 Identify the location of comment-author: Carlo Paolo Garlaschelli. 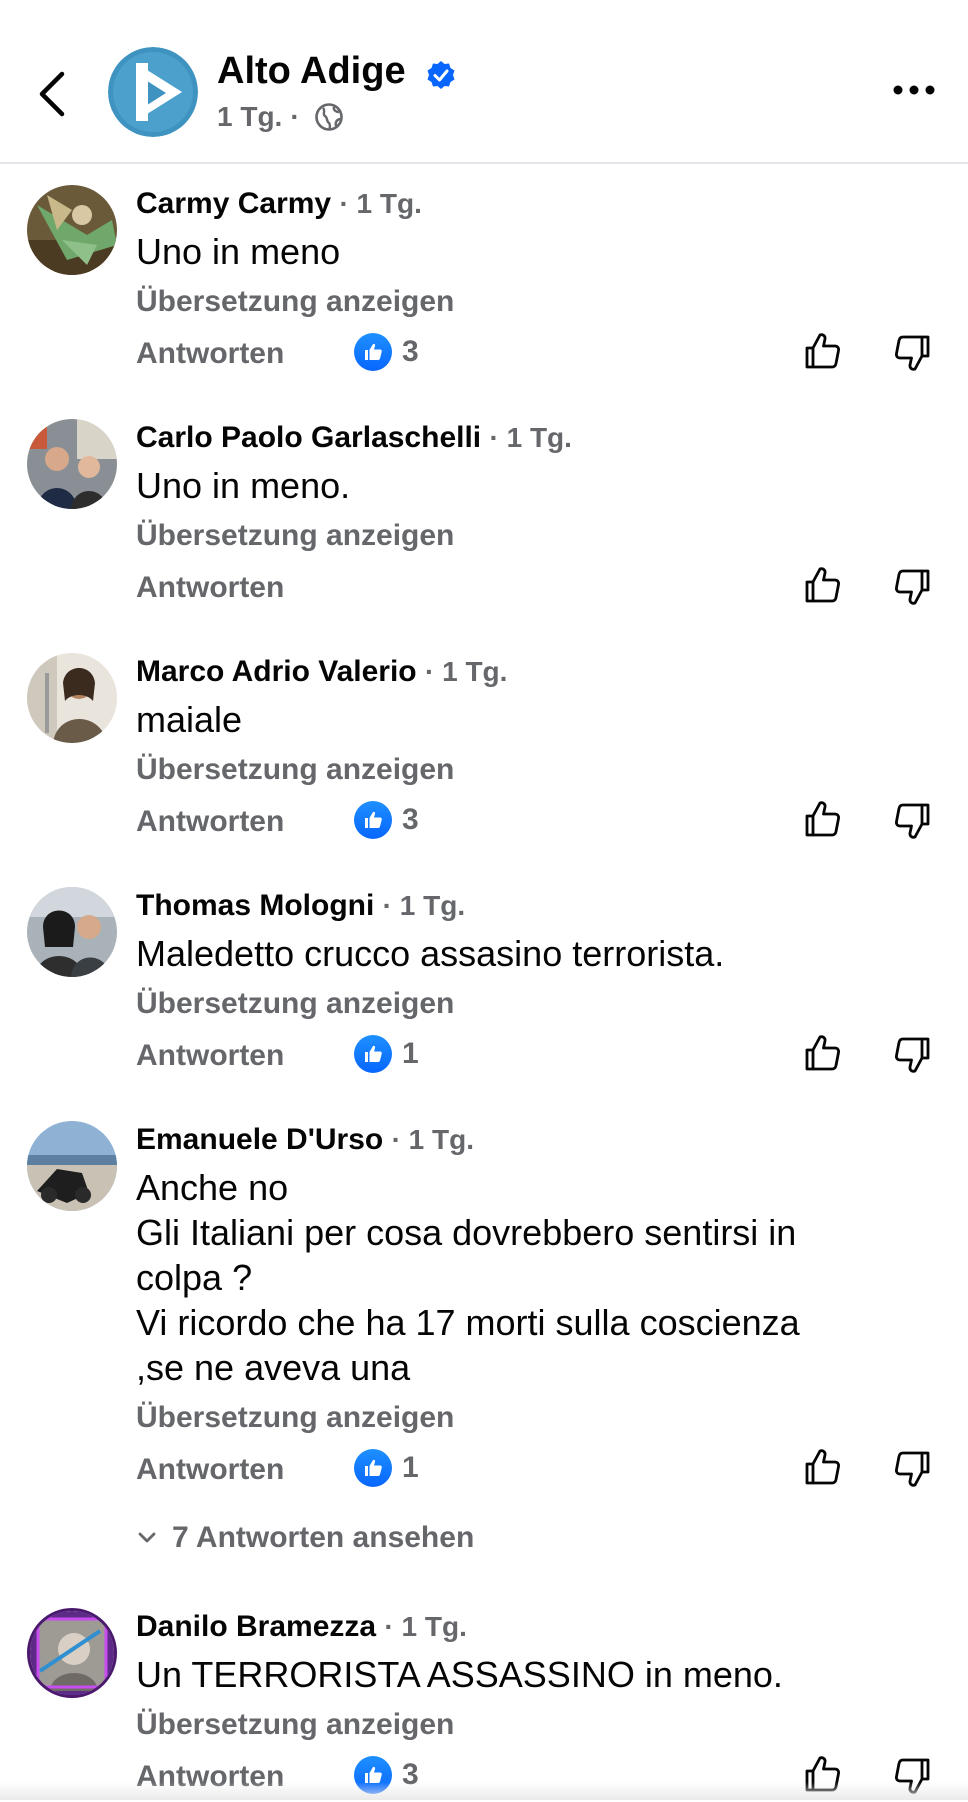
(308, 437).